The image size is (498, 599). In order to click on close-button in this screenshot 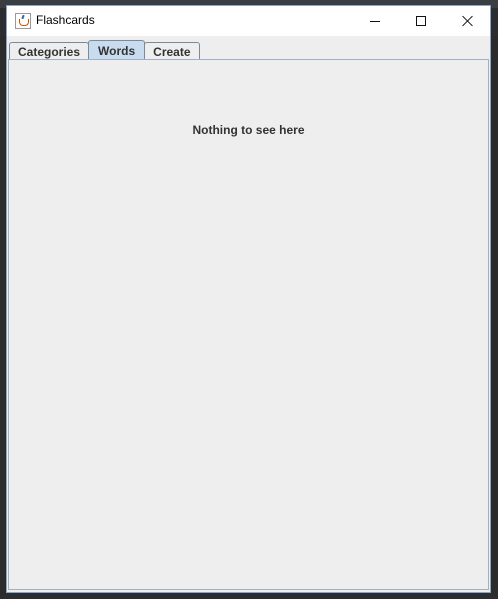, I will do `click(467, 21)`.